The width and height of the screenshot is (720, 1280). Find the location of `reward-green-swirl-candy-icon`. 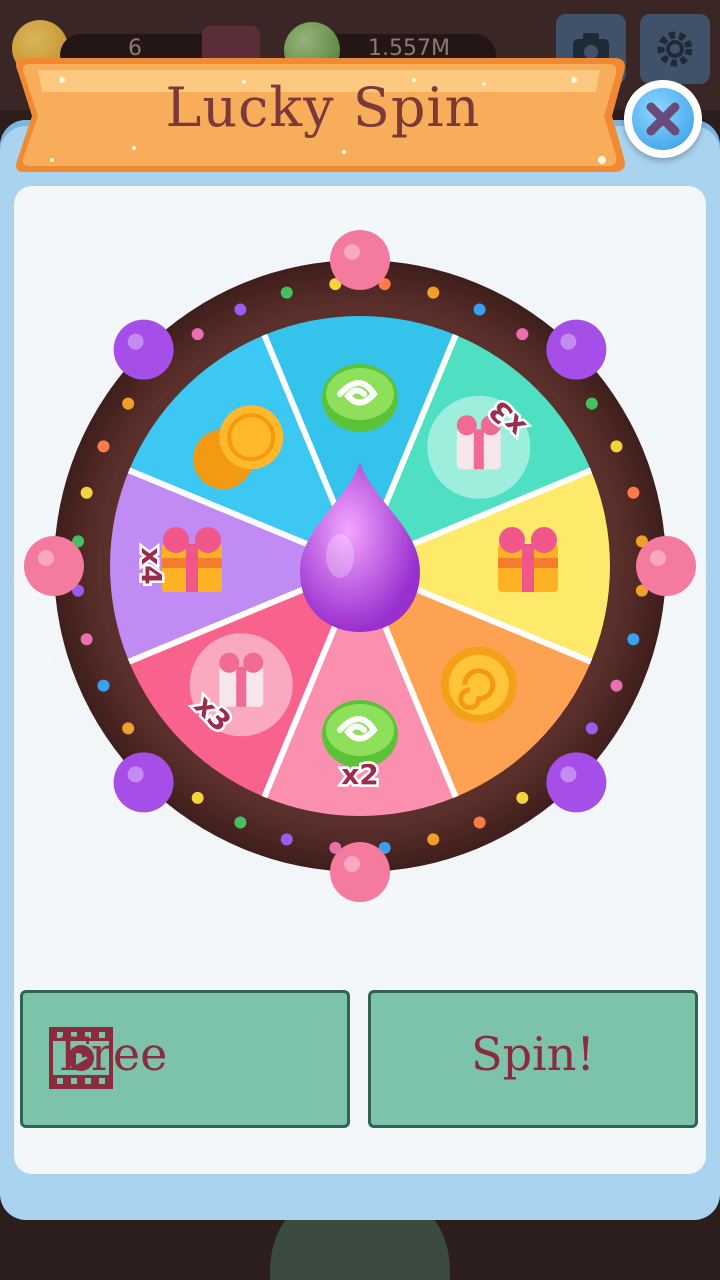

reward-green-swirl-candy-icon is located at coordinates (360, 398).